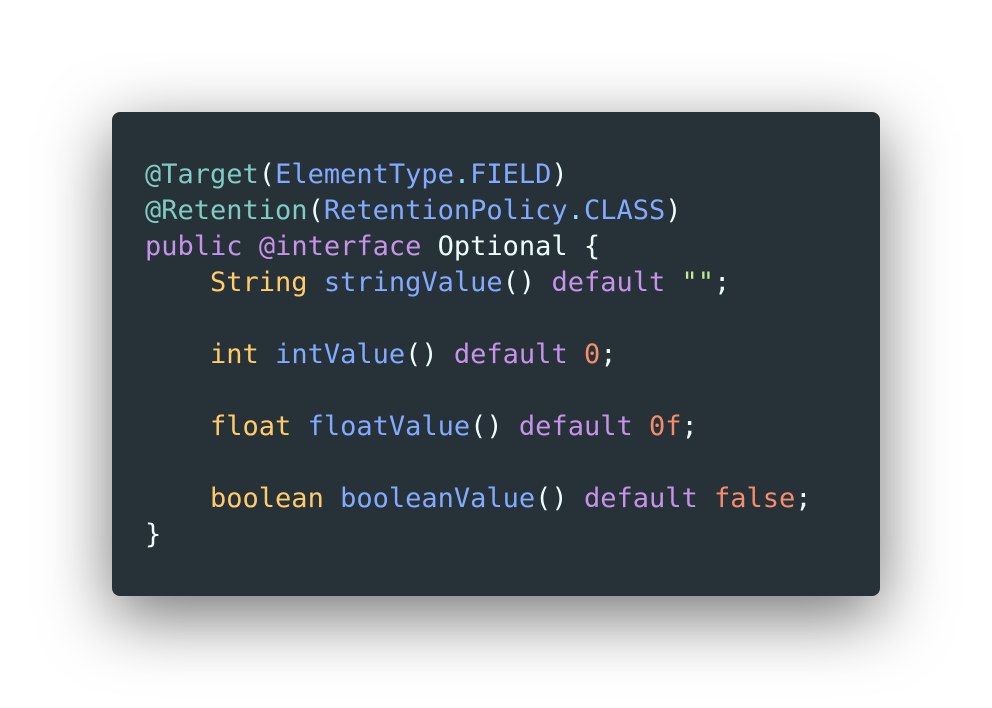 This screenshot has height=708, width=992. What do you see at coordinates (665, 426) in the screenshot?
I see `code-token-number: 0f` at bounding box center [665, 426].